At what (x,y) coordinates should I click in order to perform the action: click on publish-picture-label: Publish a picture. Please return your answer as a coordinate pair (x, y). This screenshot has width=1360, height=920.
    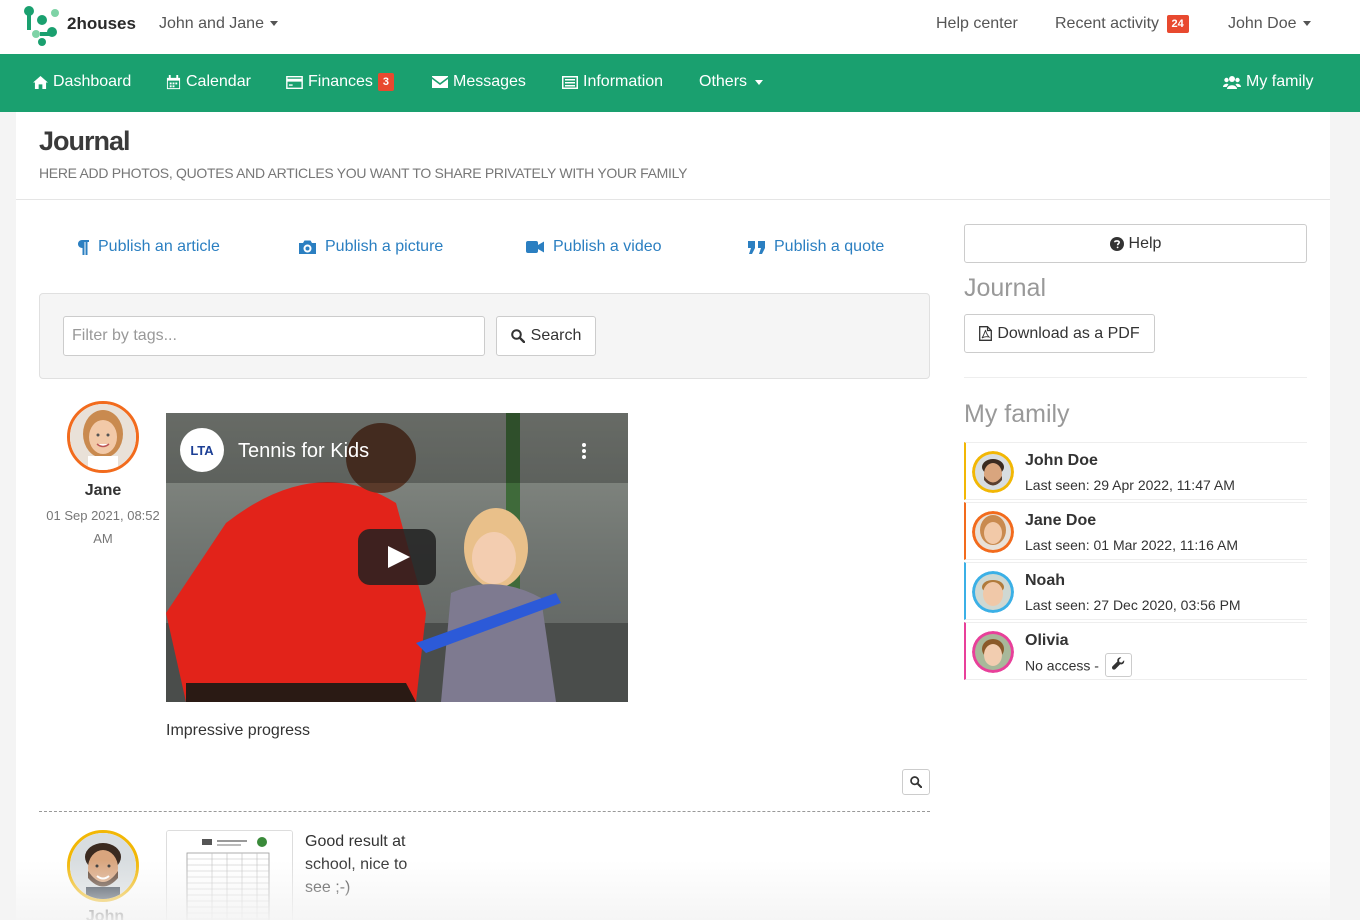
    Looking at the image, I should click on (384, 246).